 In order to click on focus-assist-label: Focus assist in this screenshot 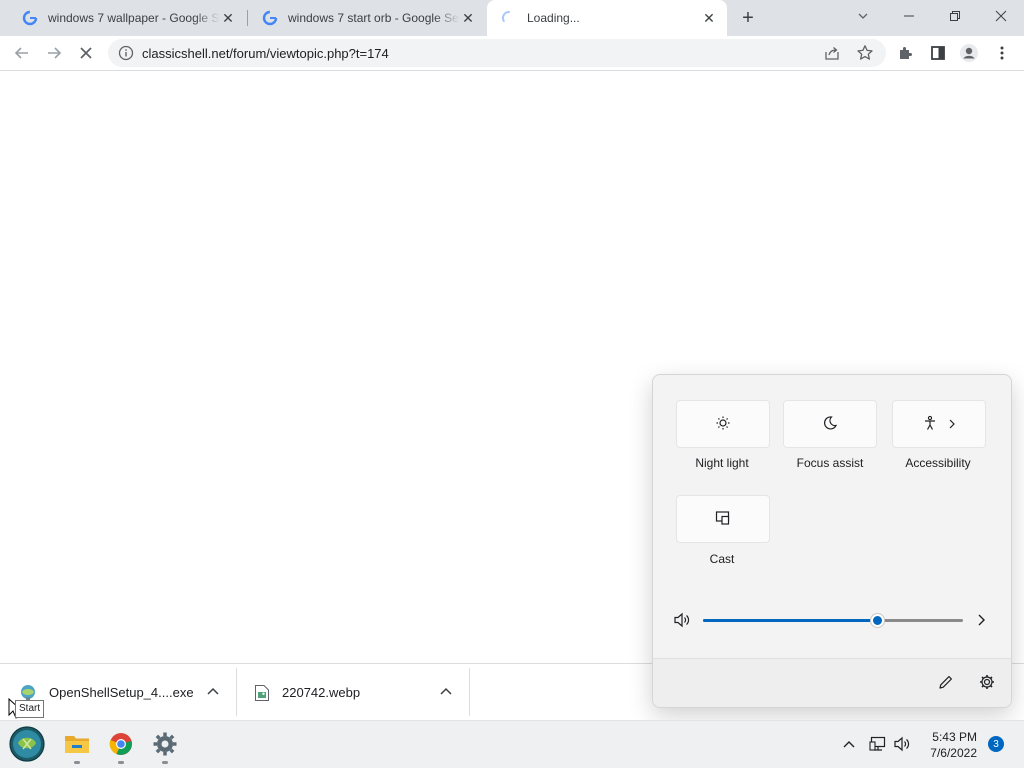, I will do `click(830, 463)`.